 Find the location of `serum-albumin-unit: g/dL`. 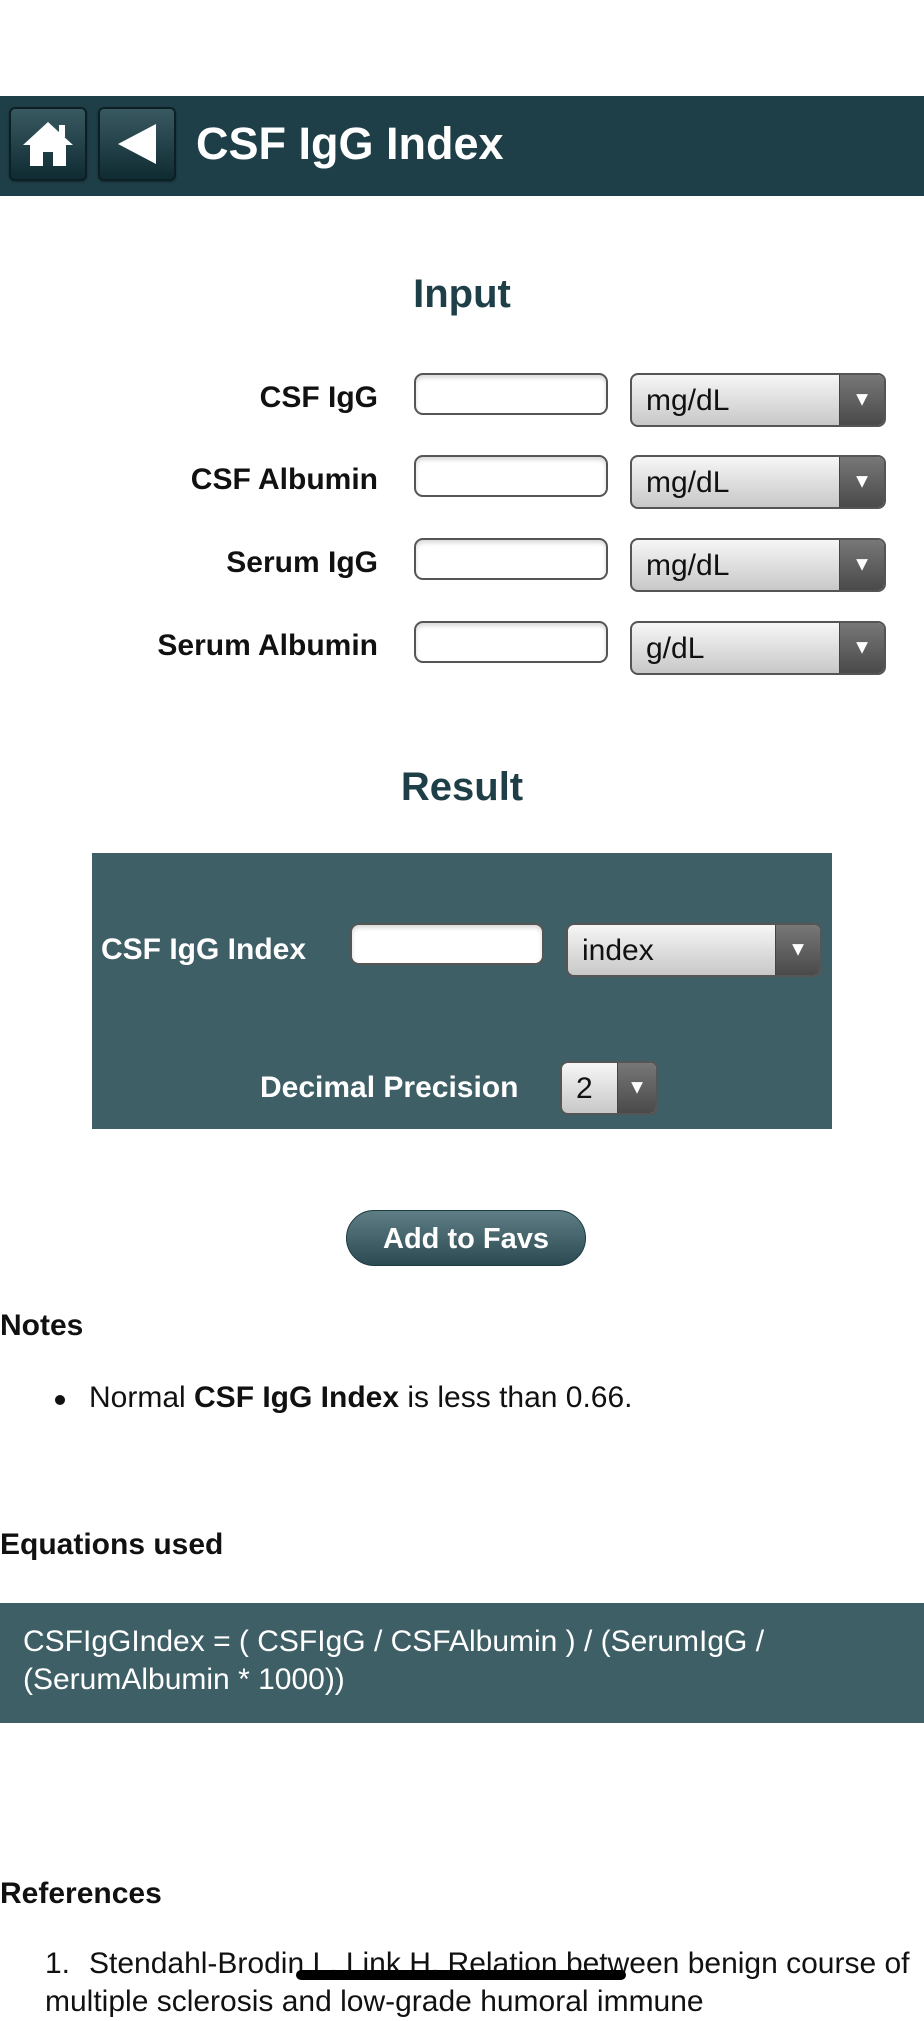

serum-albumin-unit: g/dL is located at coordinates (675, 648).